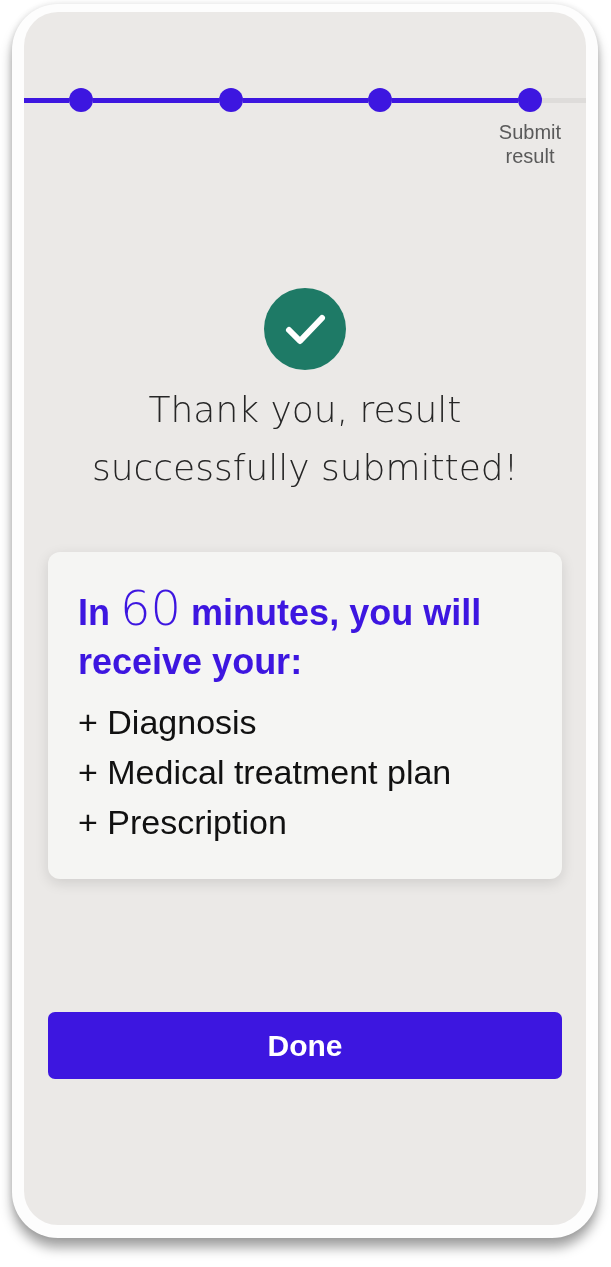 The image size is (611, 1267). What do you see at coordinates (305, 439) in the screenshot?
I see `confirmation-title: Thank you, result successfully submitted!` at bounding box center [305, 439].